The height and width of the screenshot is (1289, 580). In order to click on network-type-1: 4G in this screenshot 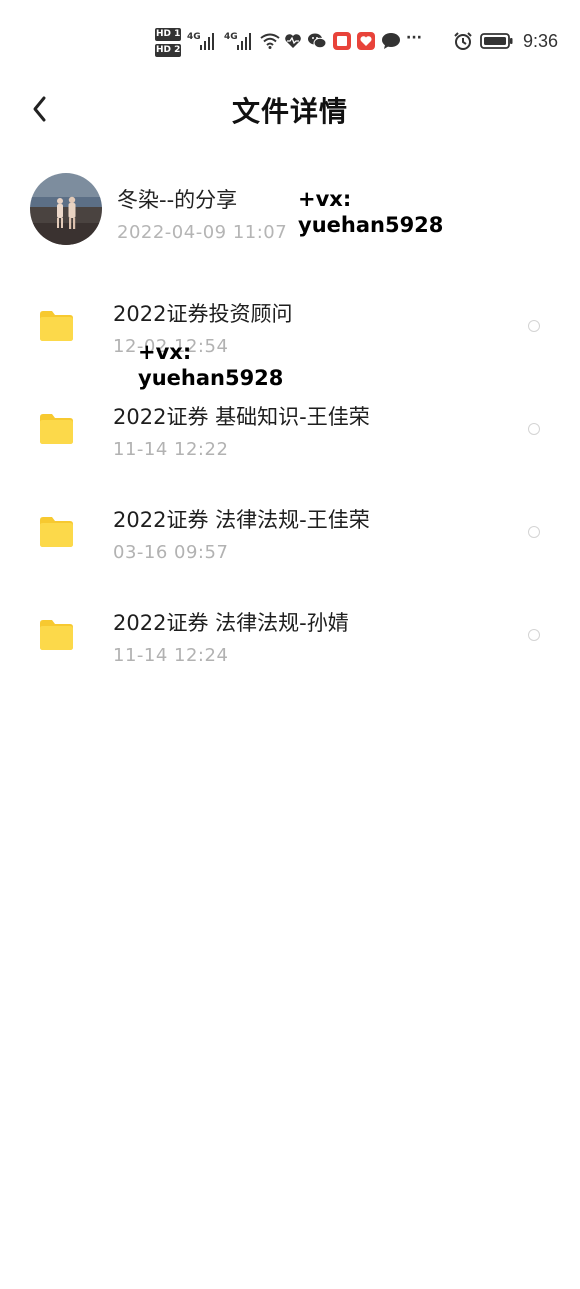, I will do `click(194, 37)`.